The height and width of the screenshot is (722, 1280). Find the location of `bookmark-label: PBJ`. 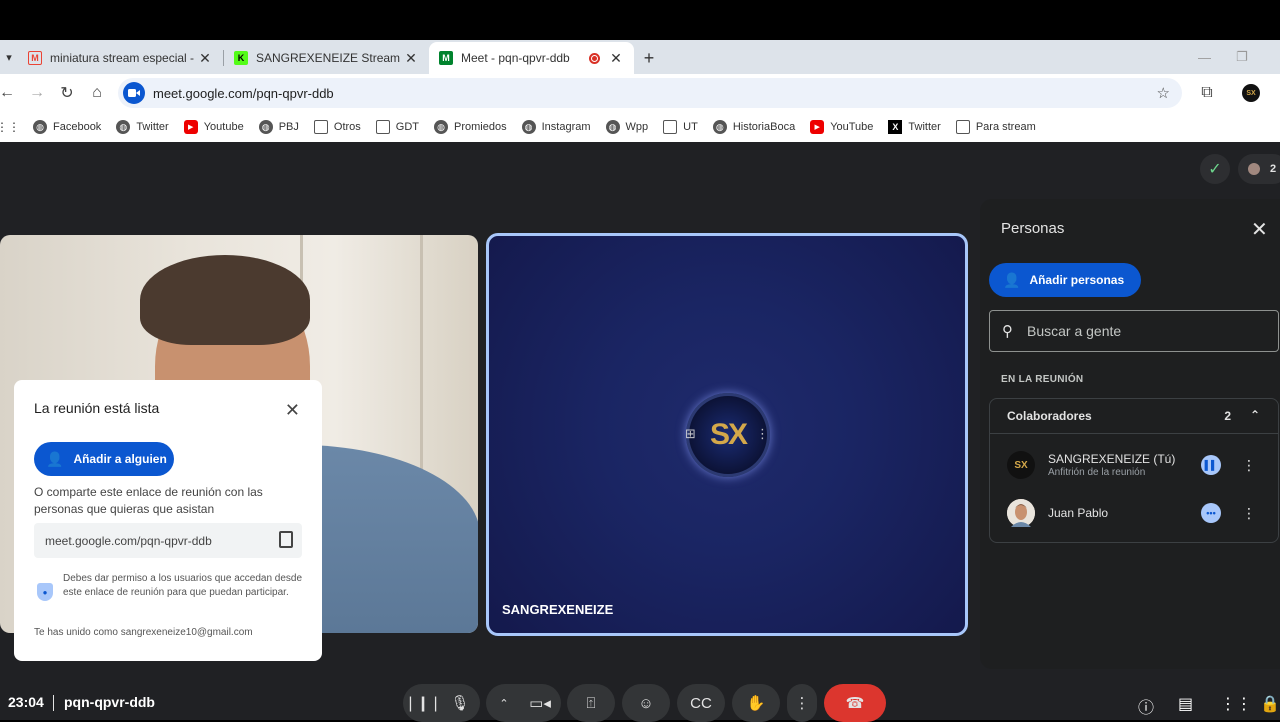

bookmark-label: PBJ is located at coordinates (288, 127).